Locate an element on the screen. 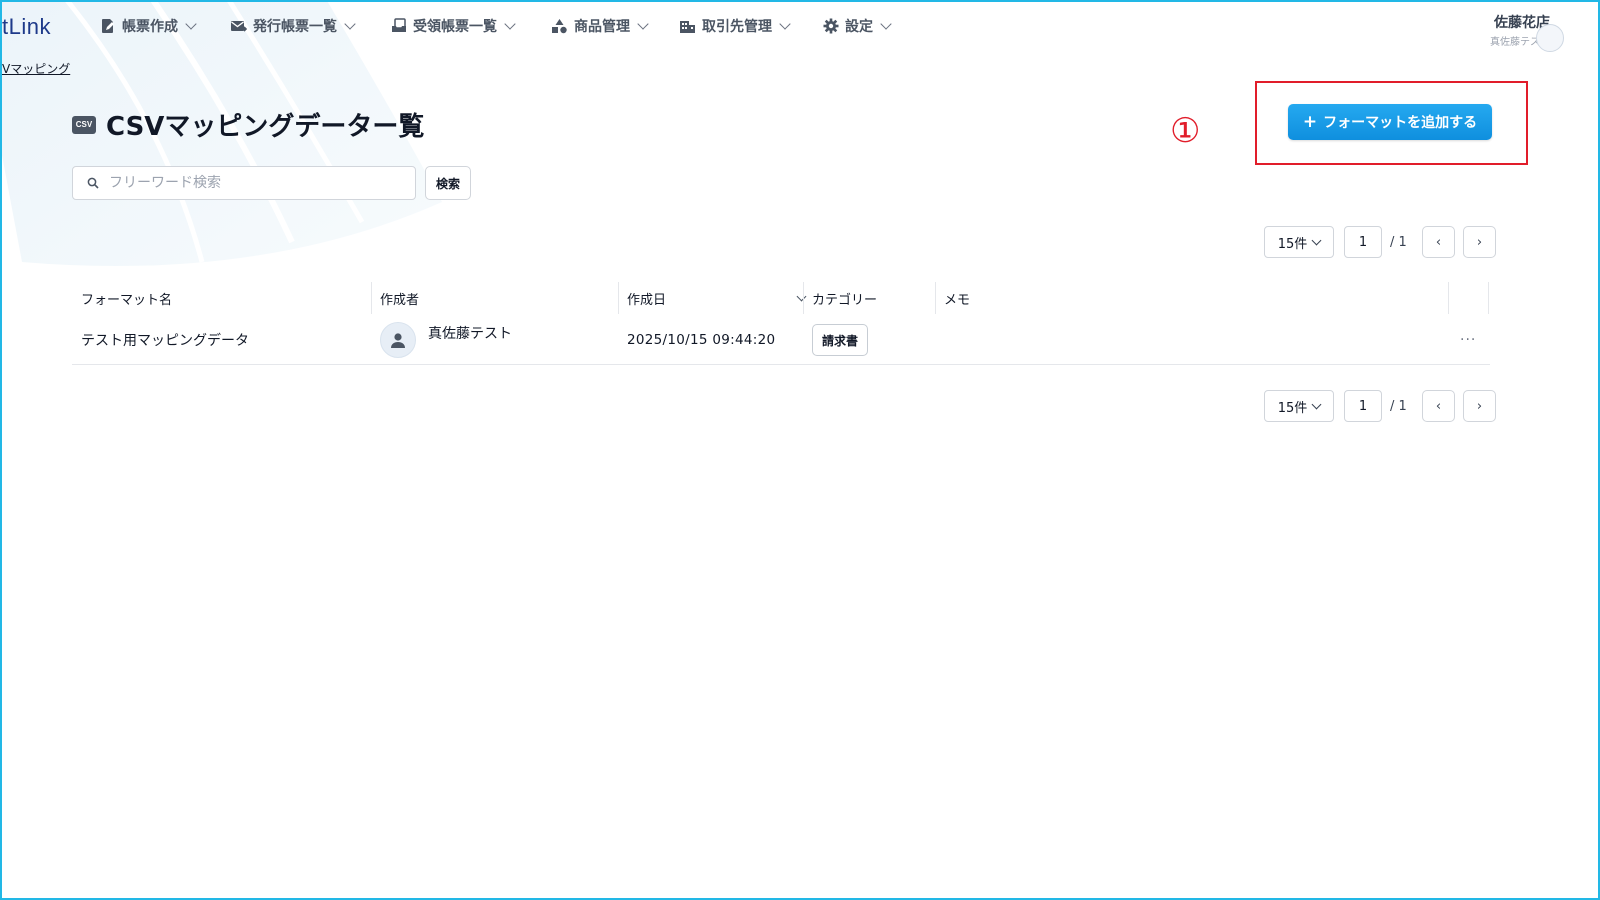  mail-send-icon is located at coordinates (239, 26).